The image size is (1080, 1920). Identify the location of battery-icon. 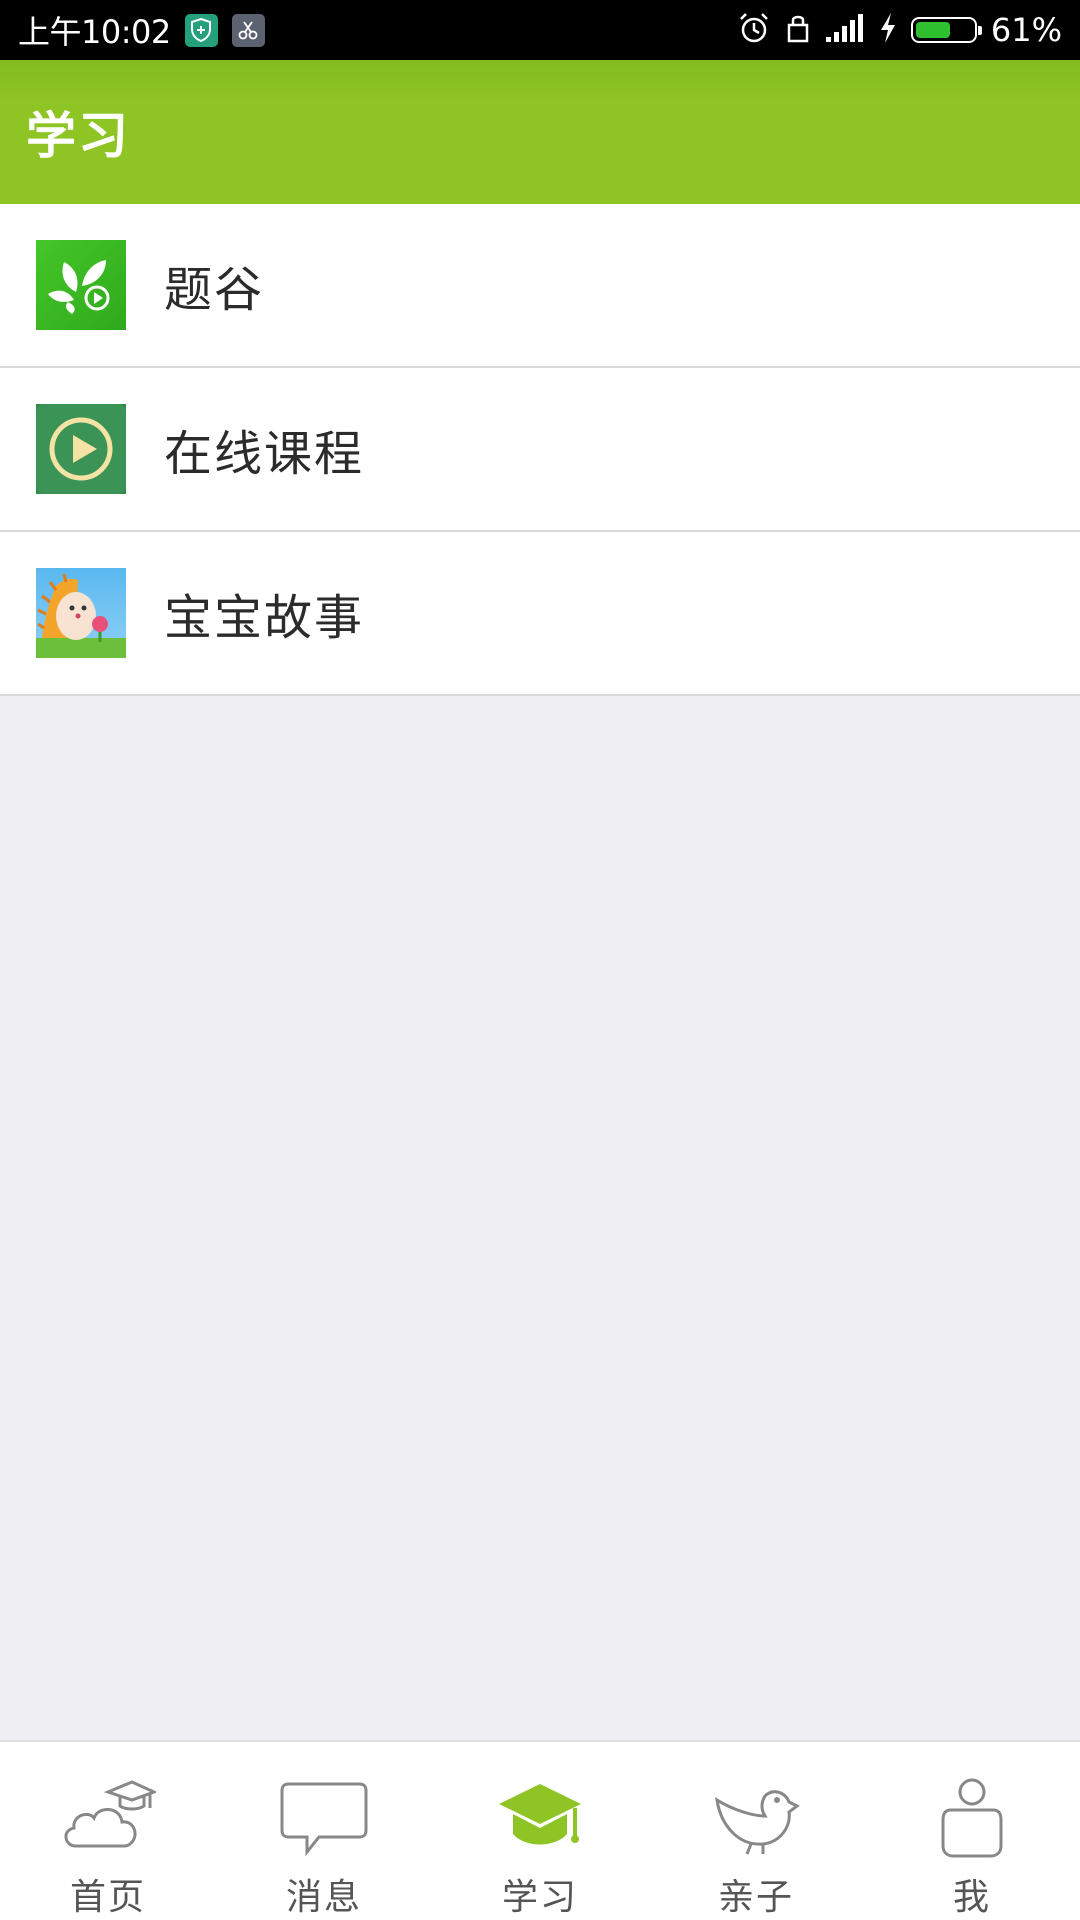
(946, 30).